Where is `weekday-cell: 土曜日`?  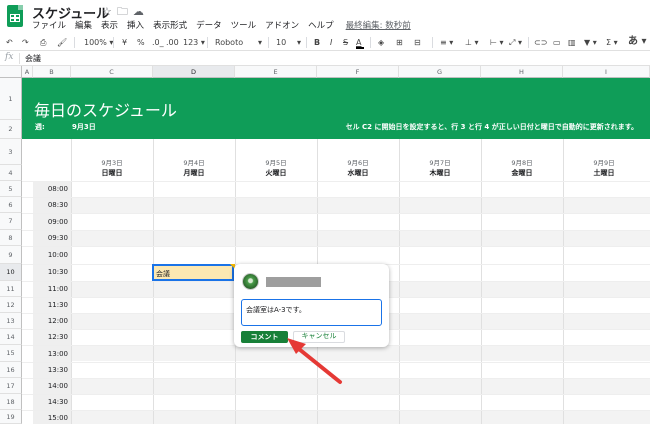 weekday-cell: 土曜日 is located at coordinates (604, 173).